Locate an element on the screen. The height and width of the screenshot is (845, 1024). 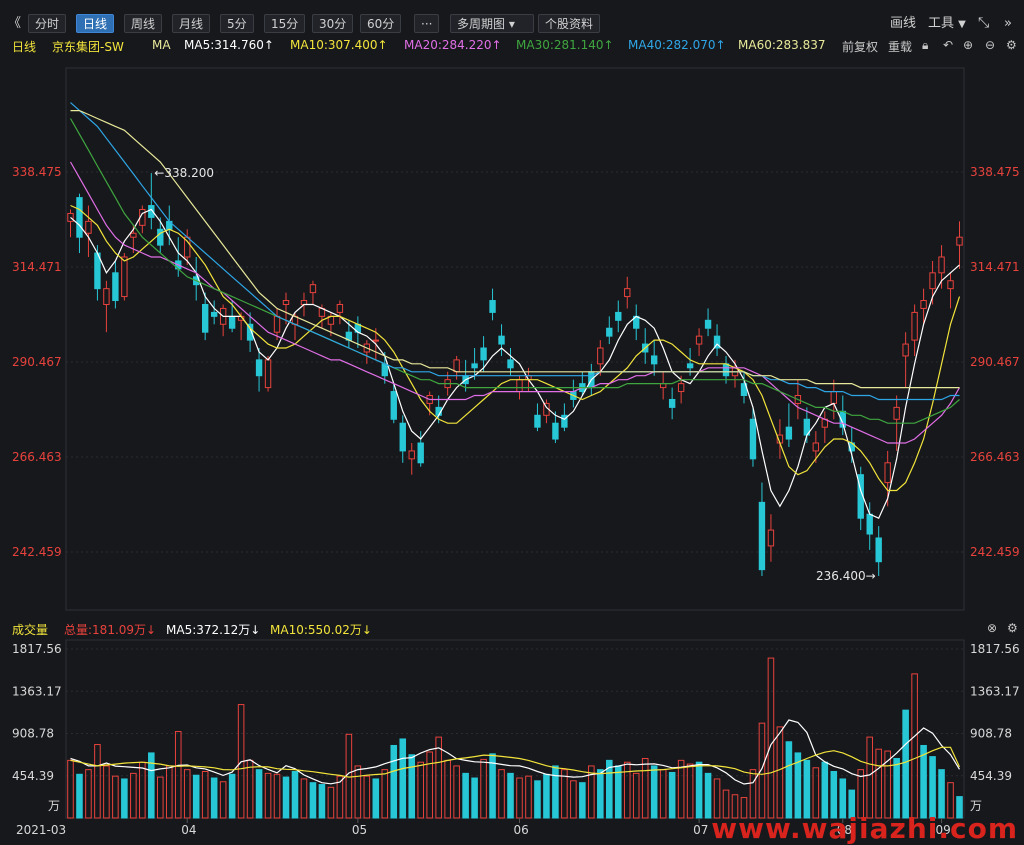
watermark-text: www.wajiazhi.com is located at coordinates (864, 828).